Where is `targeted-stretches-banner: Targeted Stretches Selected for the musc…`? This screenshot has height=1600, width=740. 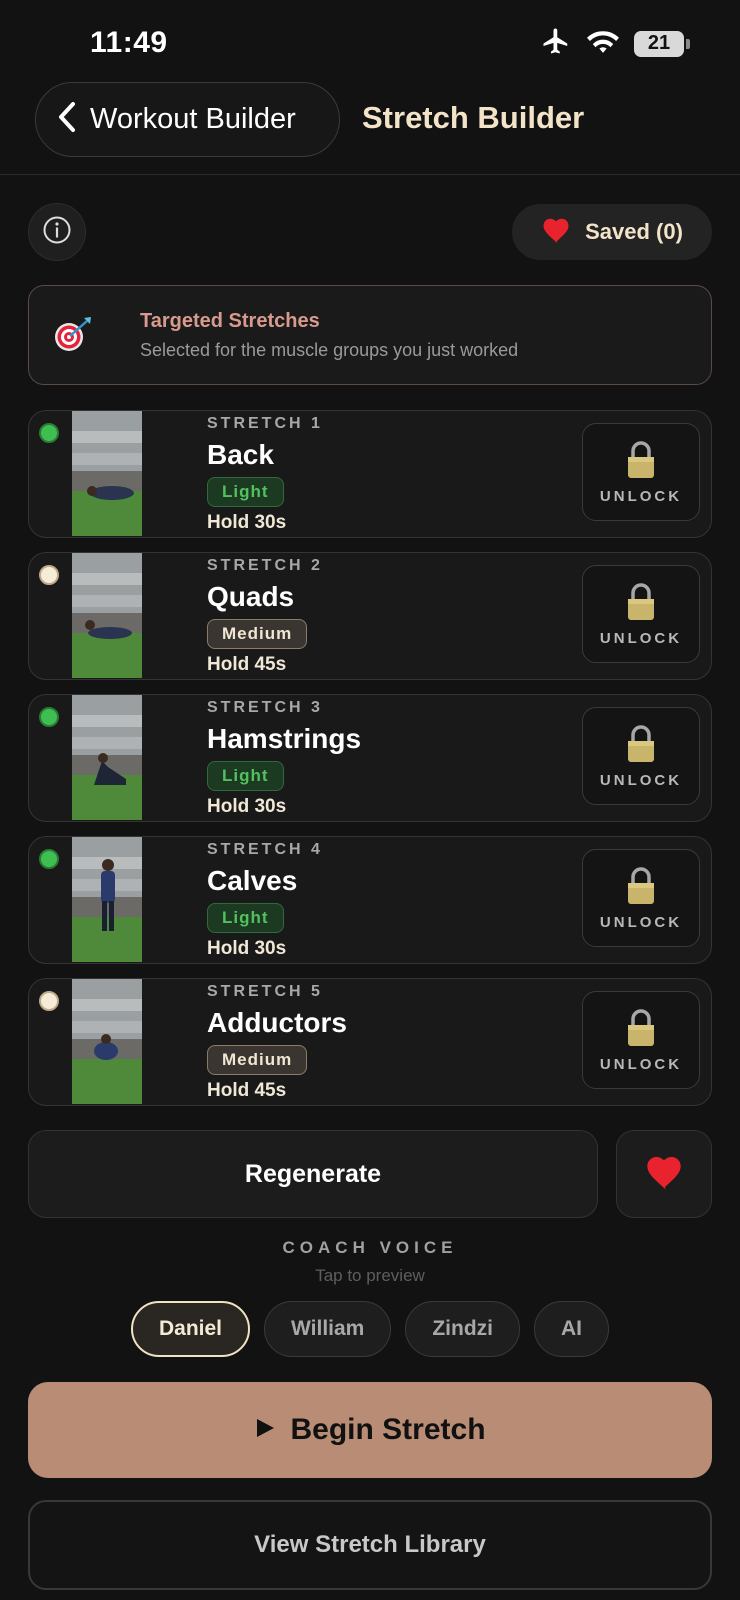 targeted-stretches-banner: Targeted Stretches Selected for the musc… is located at coordinates (370, 335).